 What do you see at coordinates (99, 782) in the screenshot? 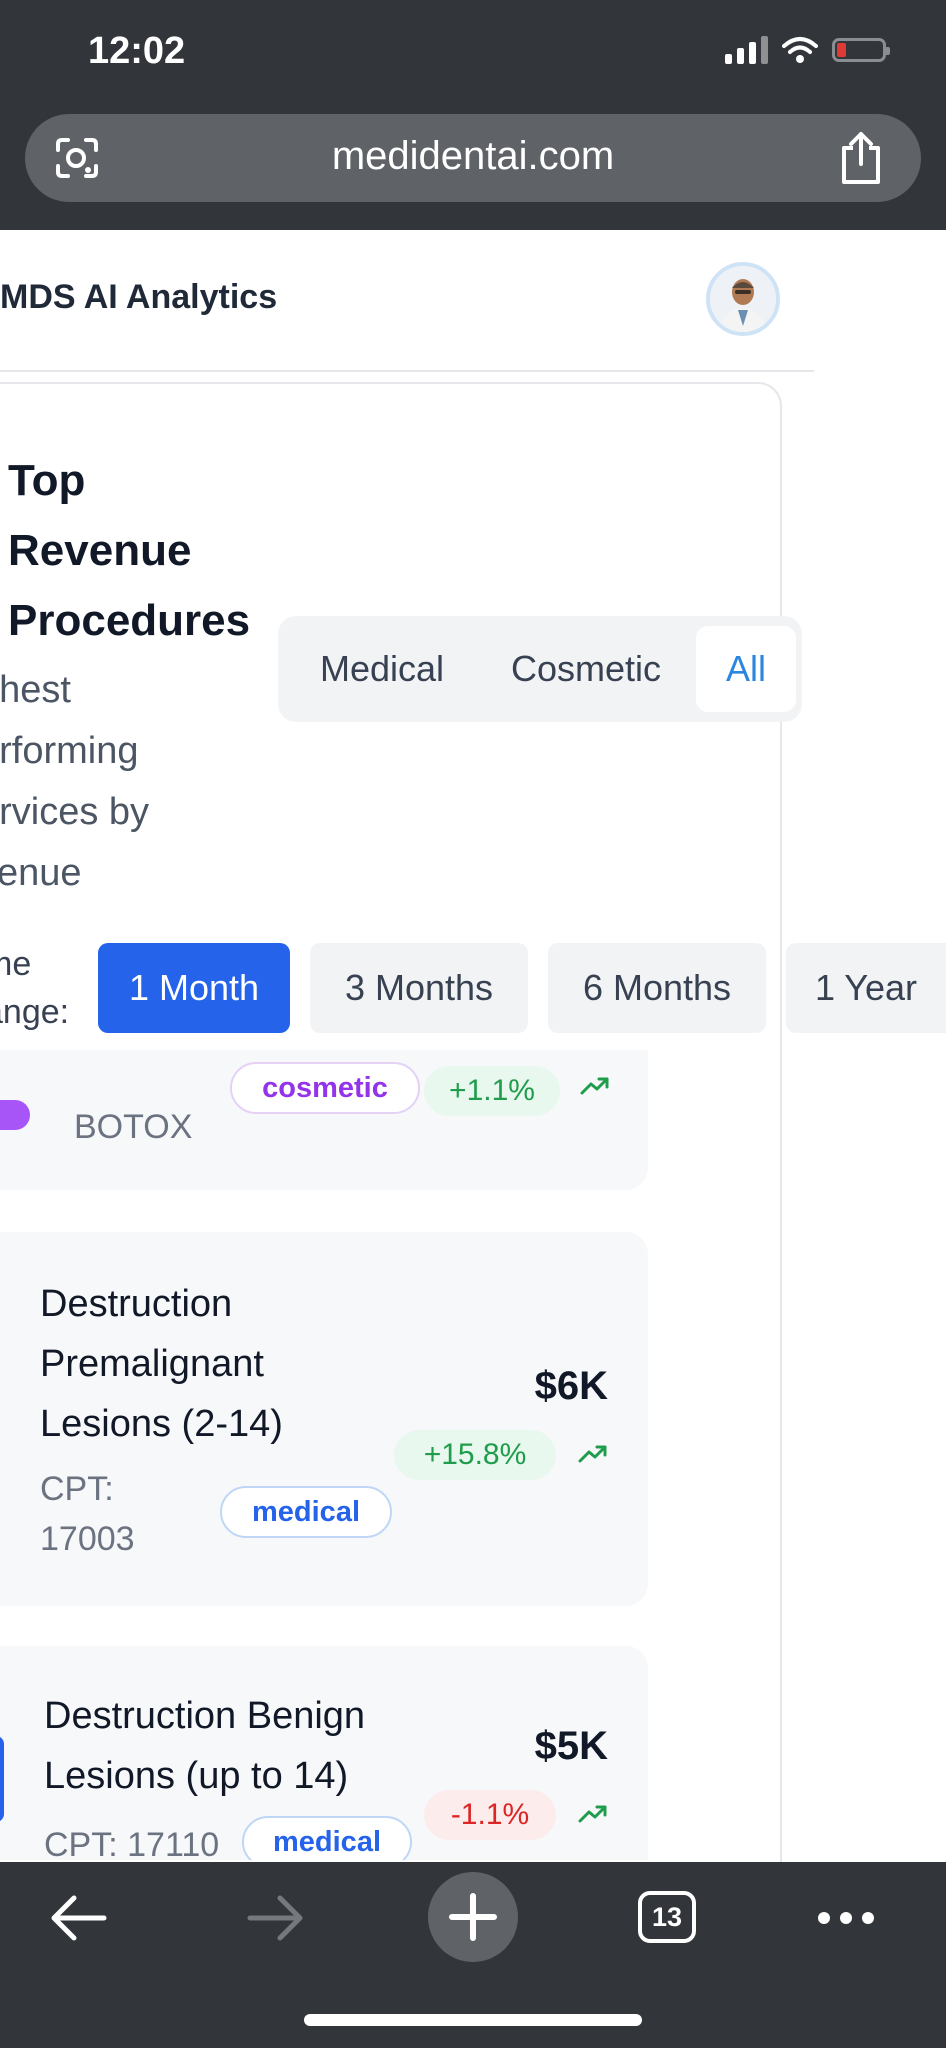
I see `card-subtitle: ghest erforming ervices by venue` at bounding box center [99, 782].